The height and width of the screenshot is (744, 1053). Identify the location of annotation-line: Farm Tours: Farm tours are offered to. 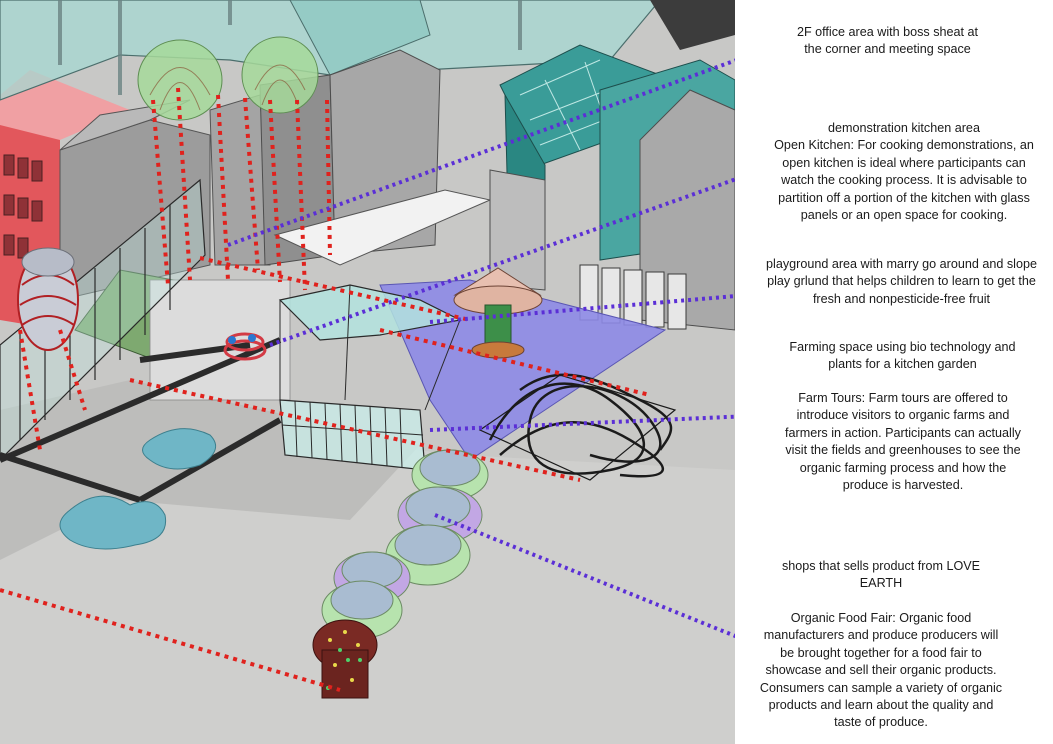
(903, 398).